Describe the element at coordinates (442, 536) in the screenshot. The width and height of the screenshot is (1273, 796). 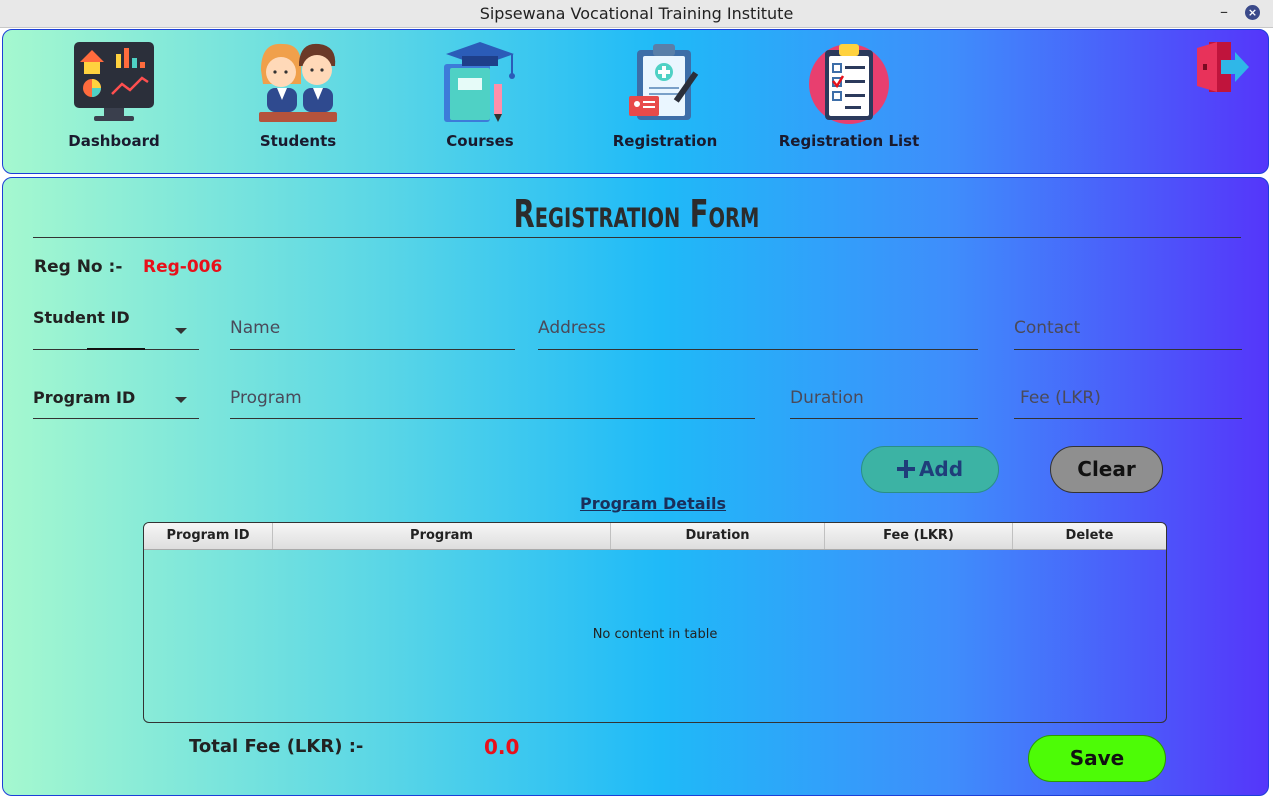
I see `column-header: Program` at that location.